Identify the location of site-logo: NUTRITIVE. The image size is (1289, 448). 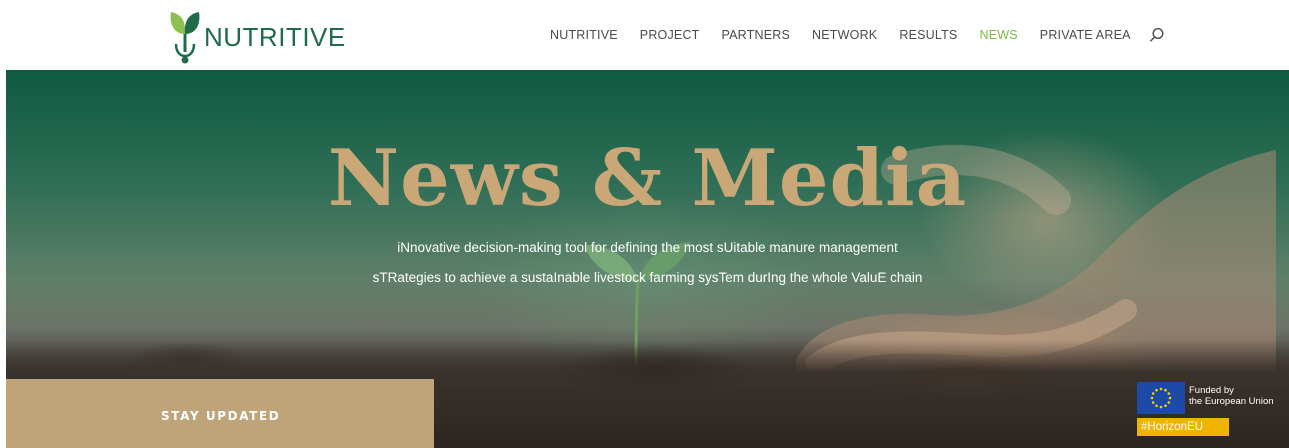
(257, 36).